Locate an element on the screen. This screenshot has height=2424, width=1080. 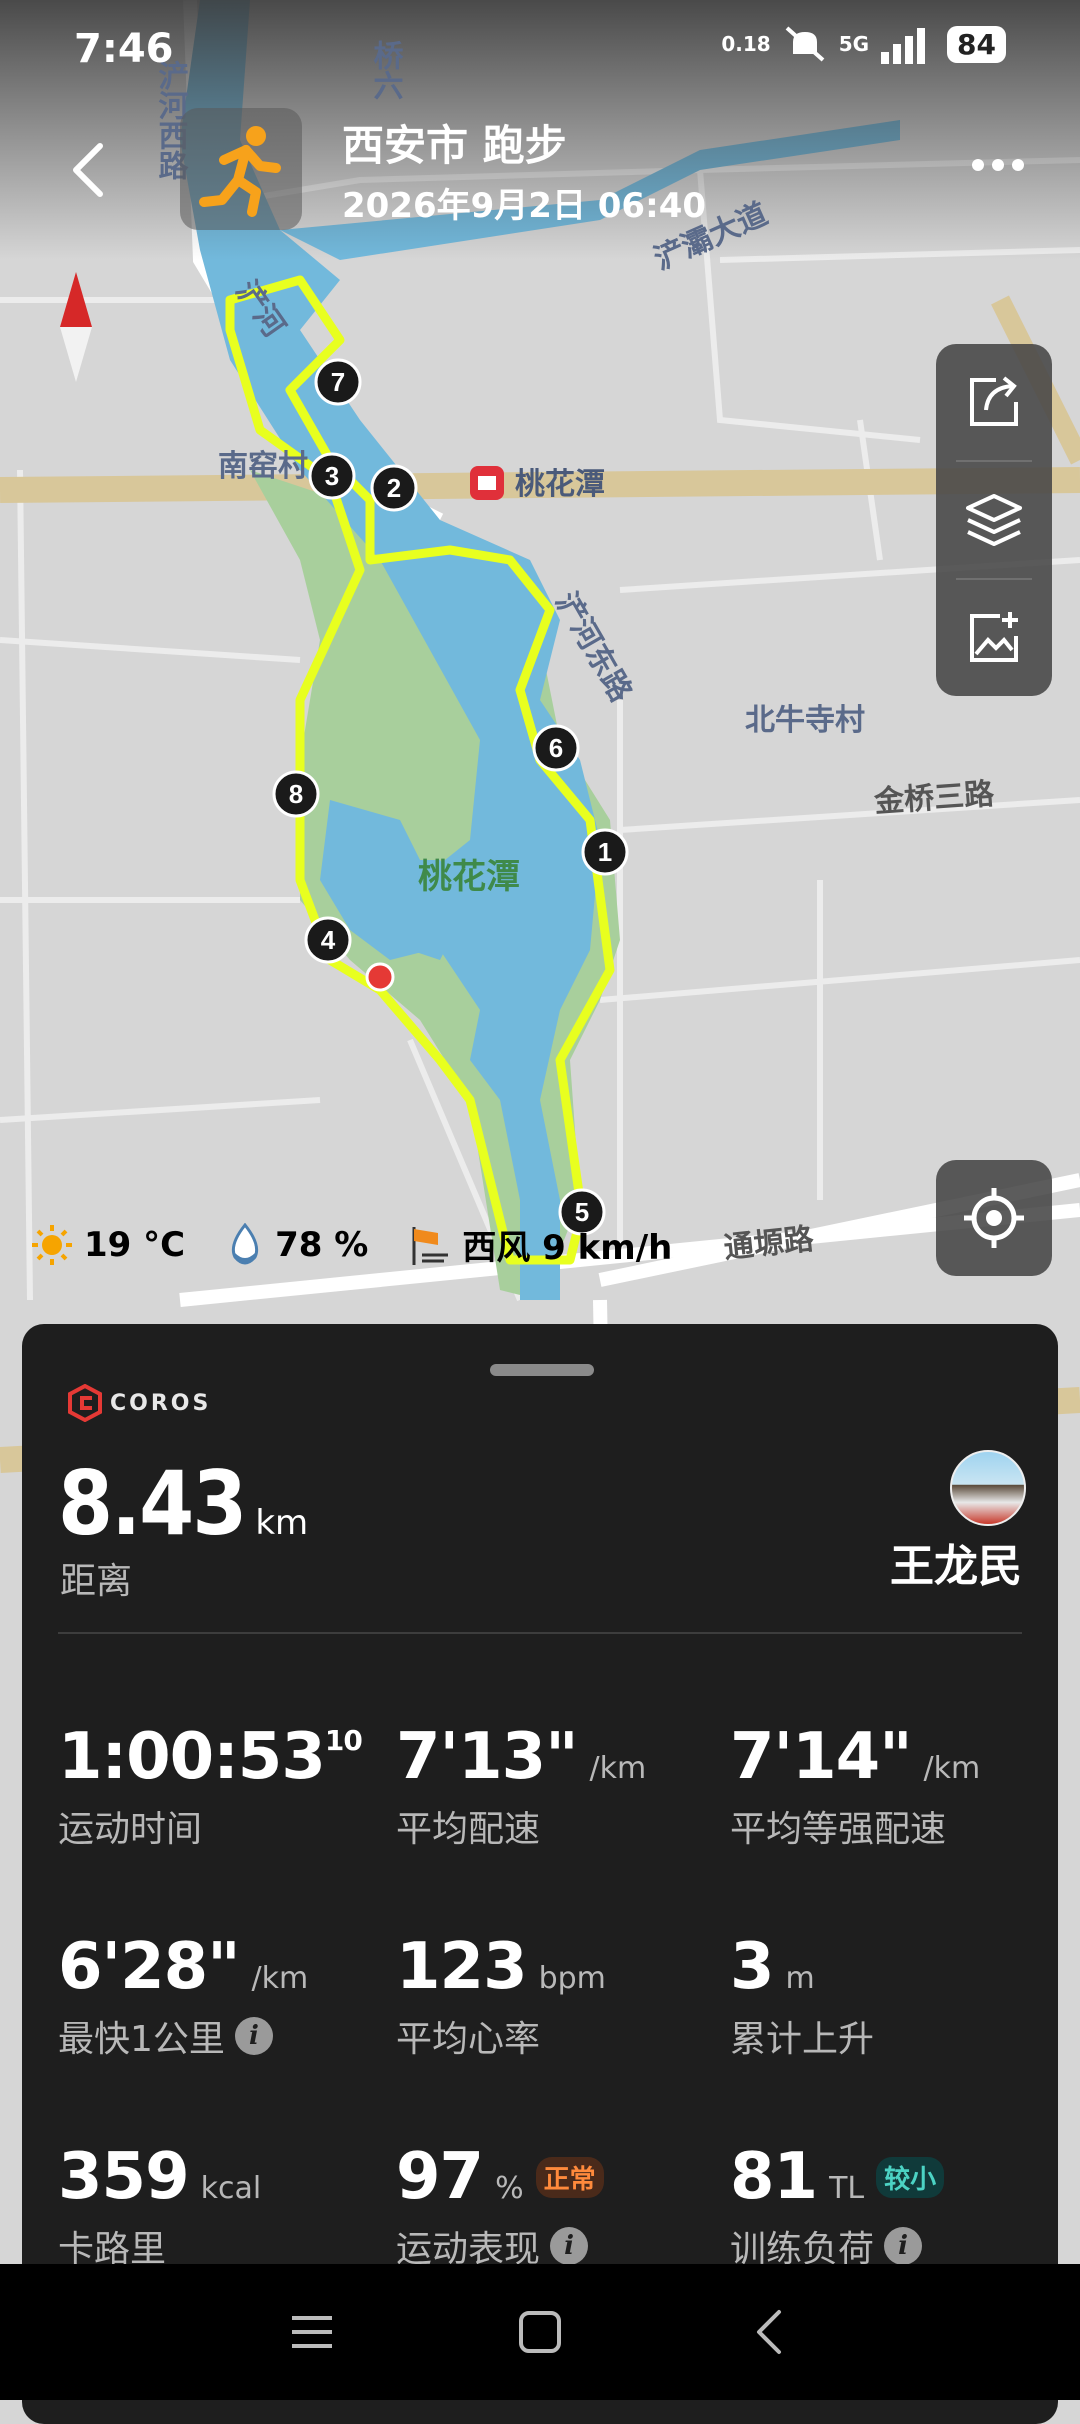
sun-icon is located at coordinates (52, 1244).